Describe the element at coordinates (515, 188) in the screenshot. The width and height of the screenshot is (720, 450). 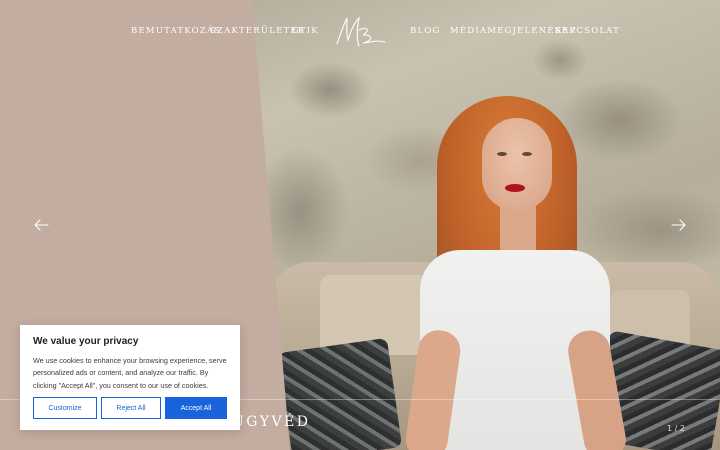
I see `woman-lips` at that location.